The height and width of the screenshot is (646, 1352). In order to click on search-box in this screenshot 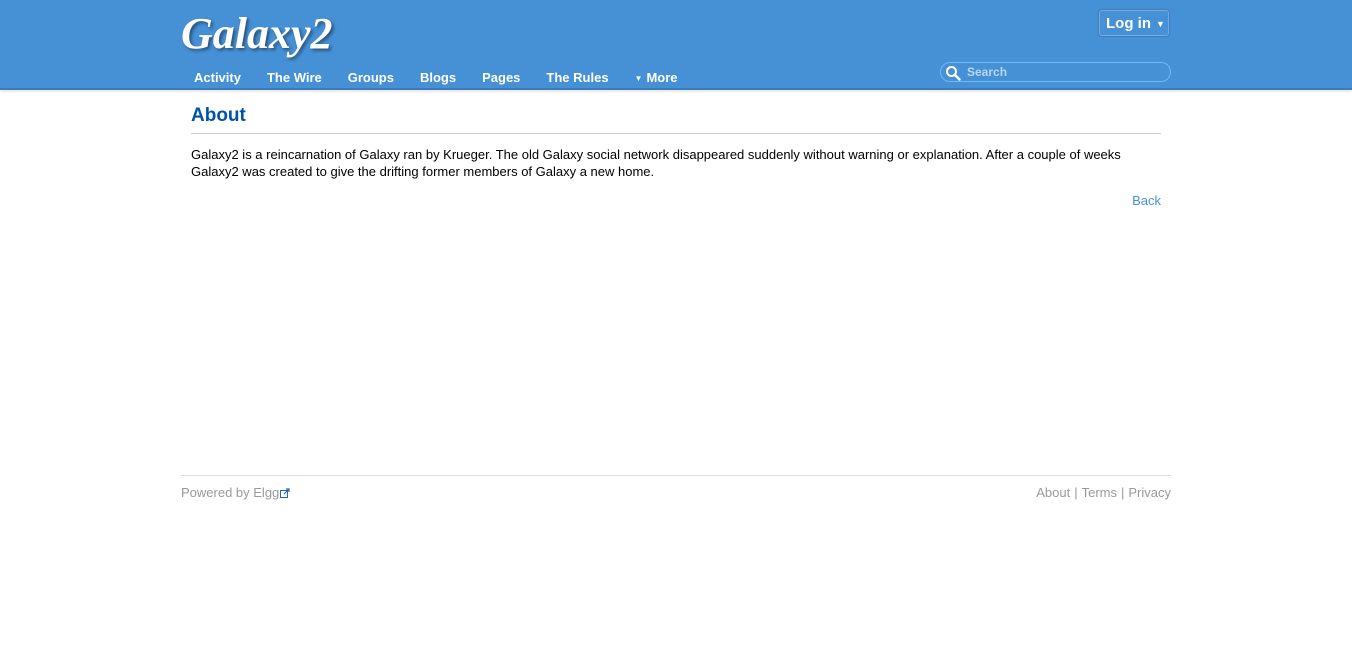, I will do `click(1055, 72)`.